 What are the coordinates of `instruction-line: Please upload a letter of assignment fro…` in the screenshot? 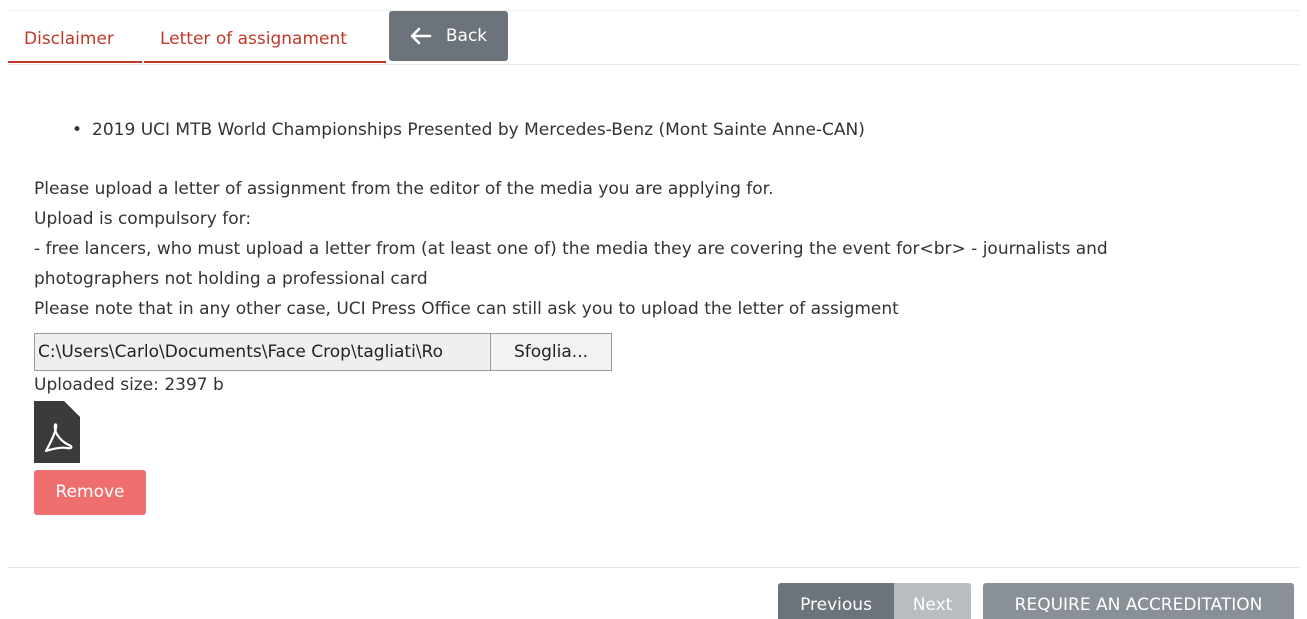 It's located at (404, 189).